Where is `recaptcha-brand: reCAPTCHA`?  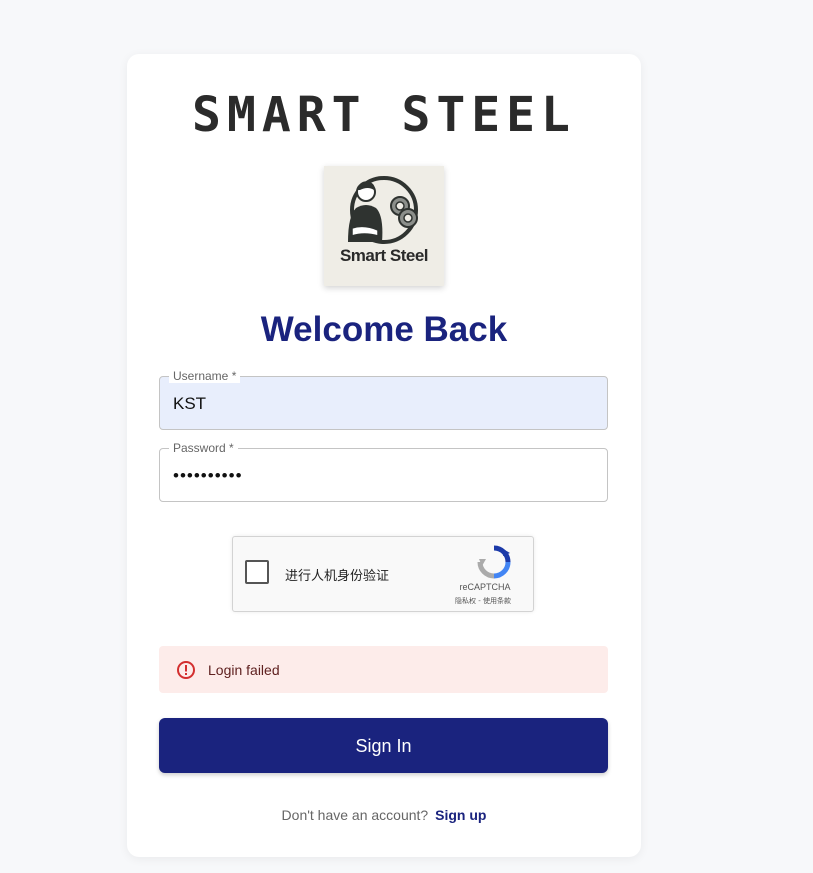 recaptcha-brand: reCAPTCHA is located at coordinates (485, 587).